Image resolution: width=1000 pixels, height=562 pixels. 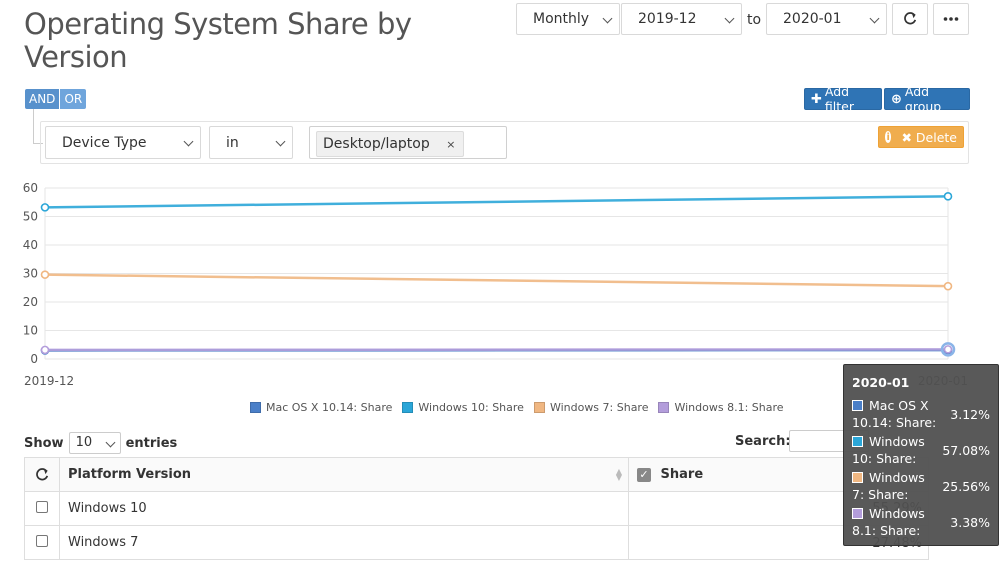 I want to click on condition-toggle: AND OR, so click(x=56, y=99).